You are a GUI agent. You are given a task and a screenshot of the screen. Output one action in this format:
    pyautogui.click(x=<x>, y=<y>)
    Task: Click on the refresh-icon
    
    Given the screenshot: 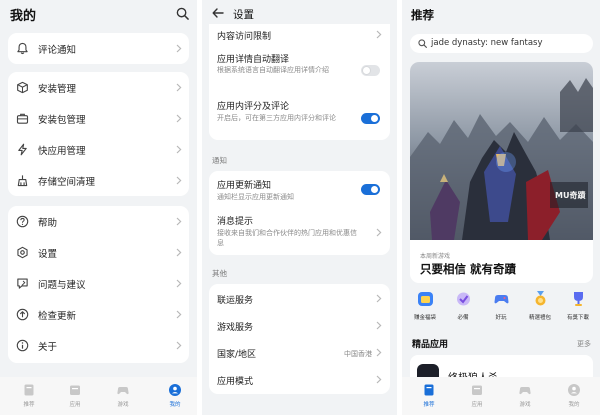 What is the action you would take?
    pyautogui.click(x=22, y=314)
    